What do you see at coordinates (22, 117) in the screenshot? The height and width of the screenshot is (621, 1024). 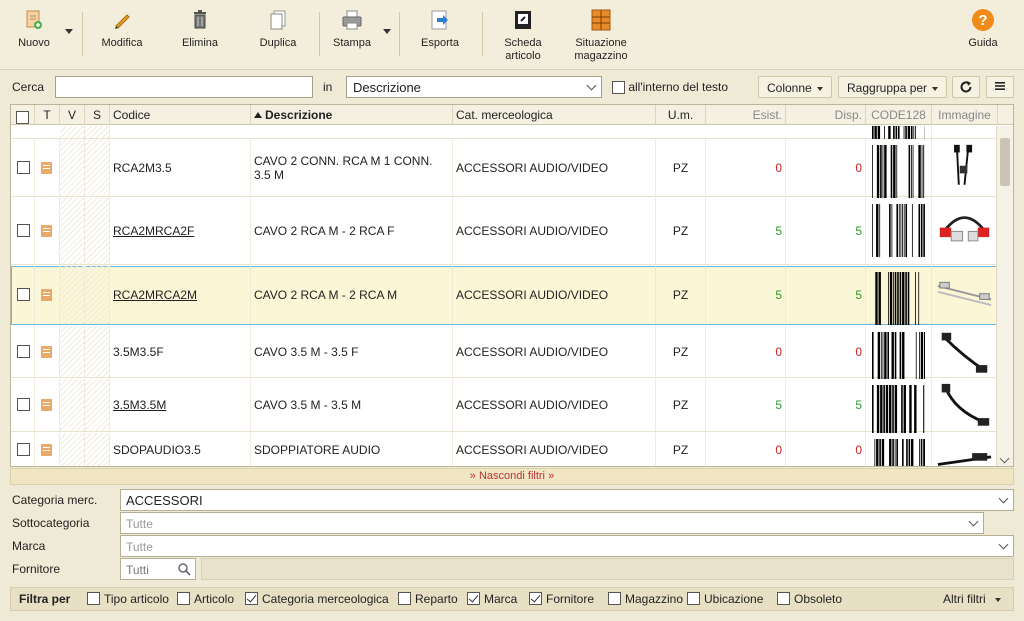 I see `select-all-checkbox` at bounding box center [22, 117].